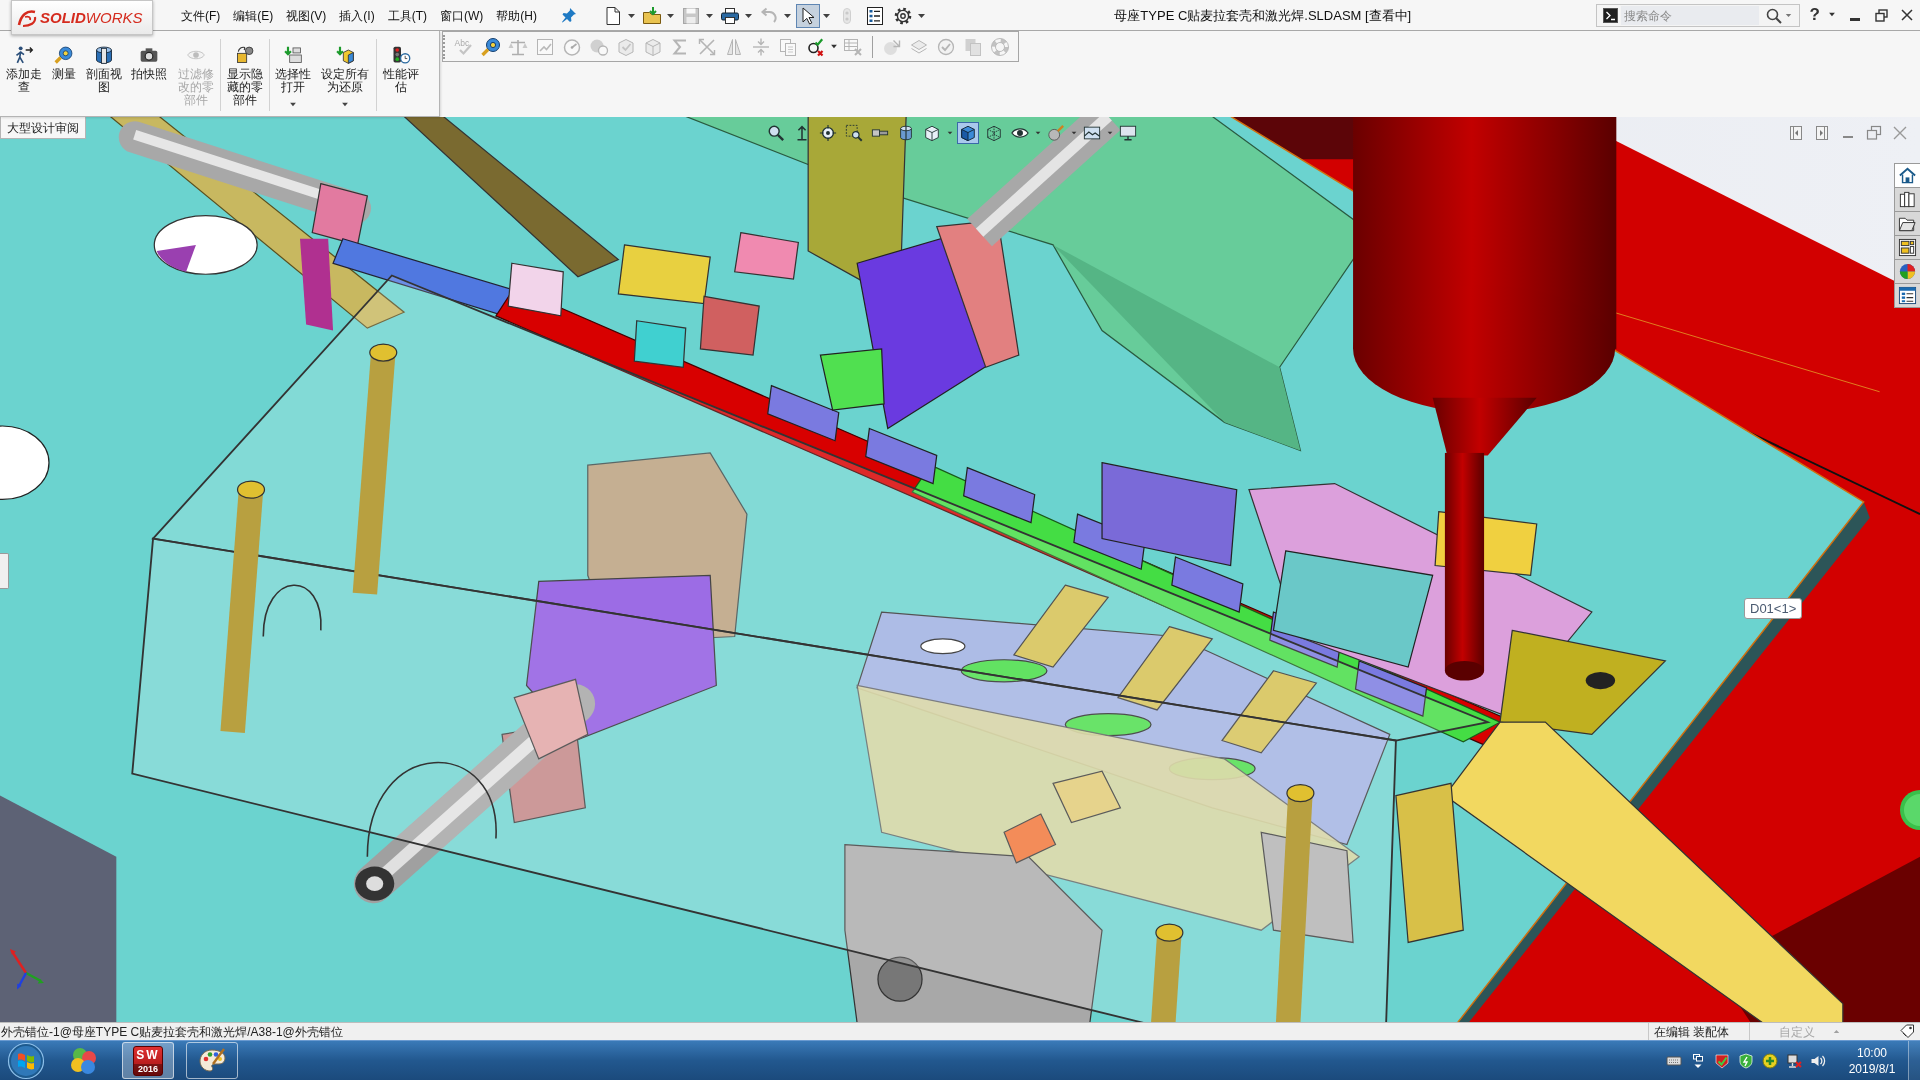  Describe the element at coordinates (104, 55) in the screenshot. I see `section-cylinder-icon` at that location.